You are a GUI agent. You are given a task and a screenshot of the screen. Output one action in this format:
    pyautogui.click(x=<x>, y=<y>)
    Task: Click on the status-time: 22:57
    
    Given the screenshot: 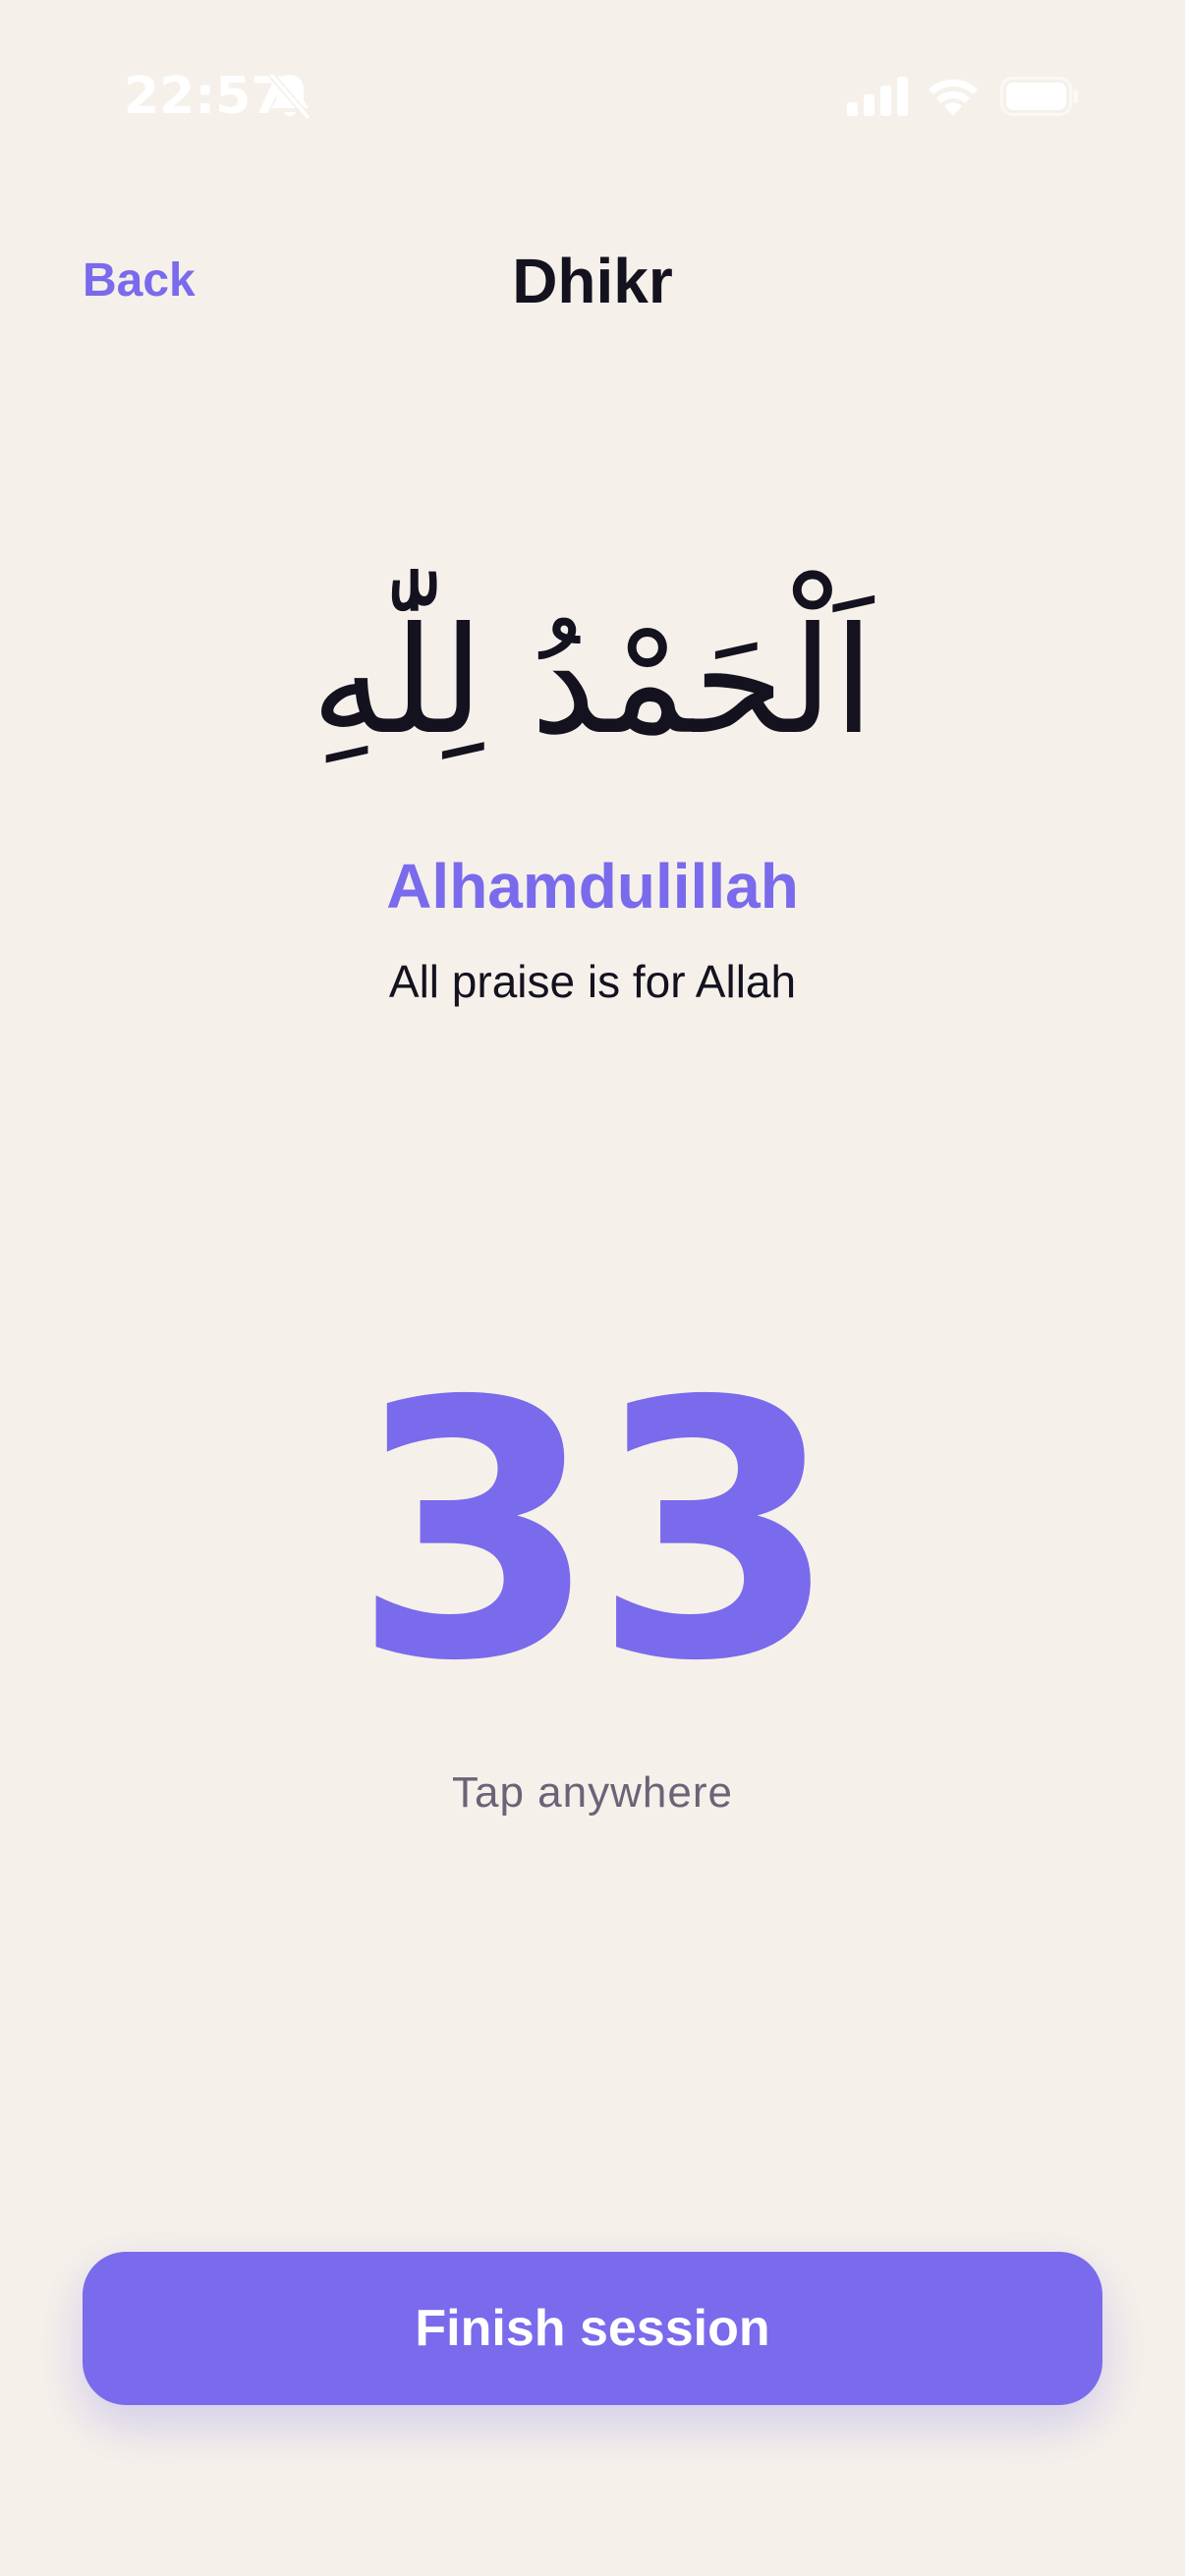 What is the action you would take?
    pyautogui.click(x=206, y=96)
    